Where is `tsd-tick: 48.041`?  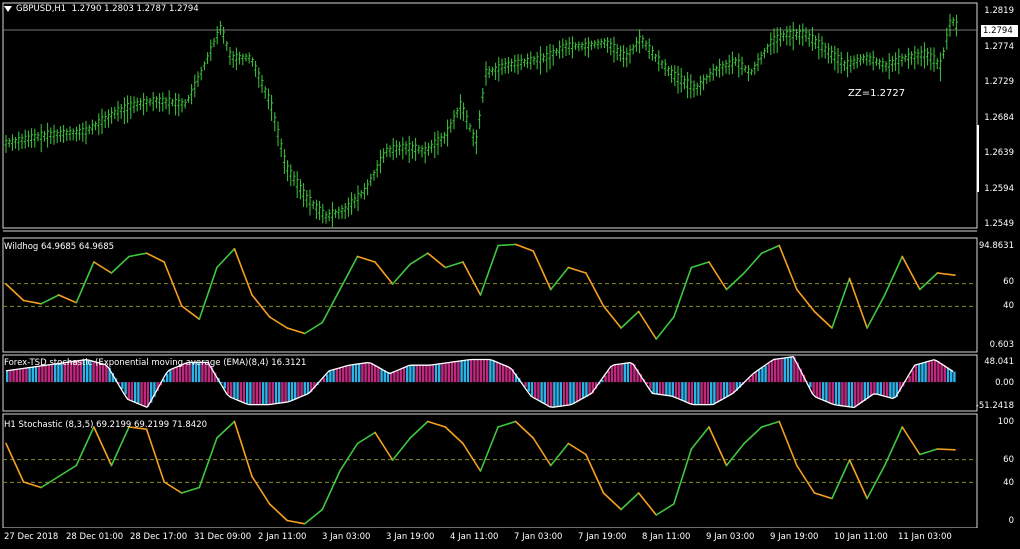
tsd-tick: 48.041 is located at coordinates (999, 362).